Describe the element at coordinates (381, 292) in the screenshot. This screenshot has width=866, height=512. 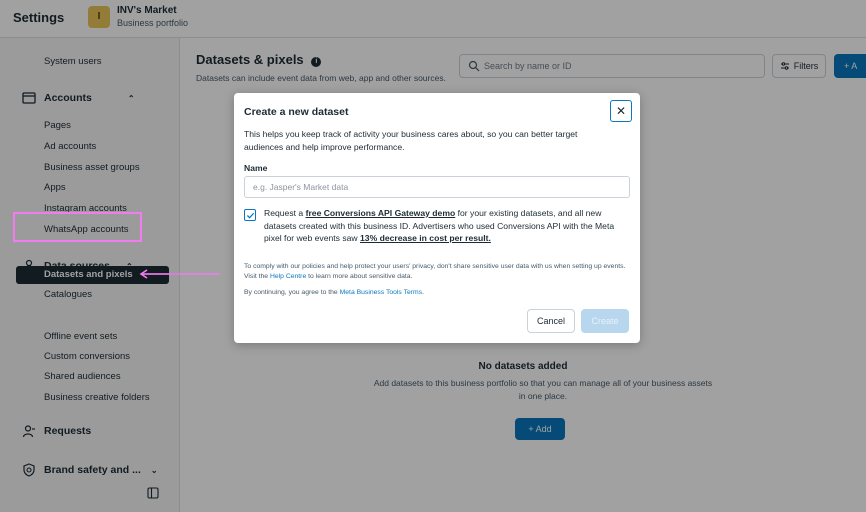
I see `business-tools-terms-link: Meta Business Tools Terms` at that location.